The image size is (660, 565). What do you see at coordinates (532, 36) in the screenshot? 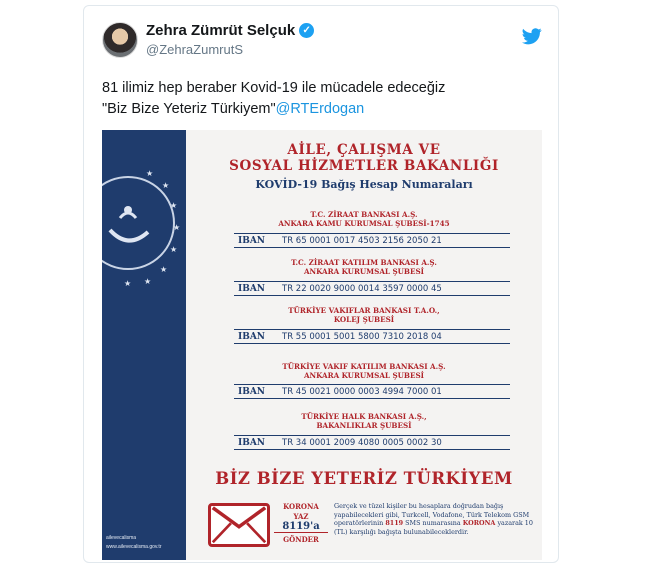
I see `twitter-bird-icon` at bounding box center [532, 36].